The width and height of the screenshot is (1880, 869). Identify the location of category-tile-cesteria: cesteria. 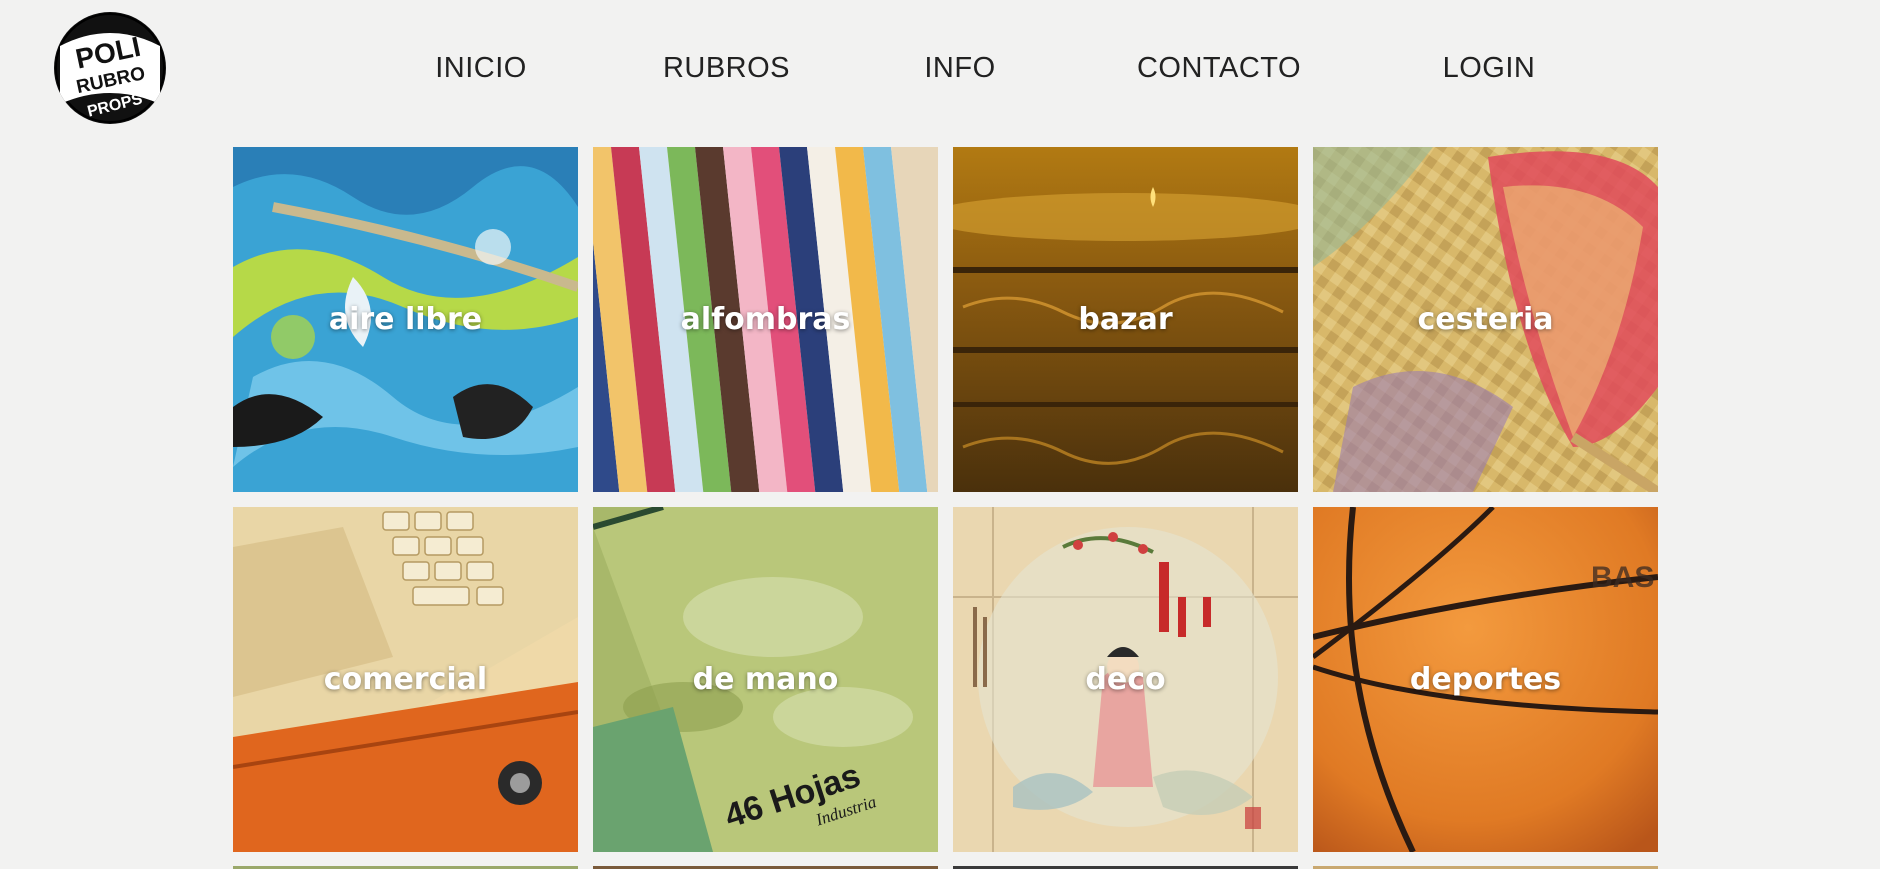
(1485, 319).